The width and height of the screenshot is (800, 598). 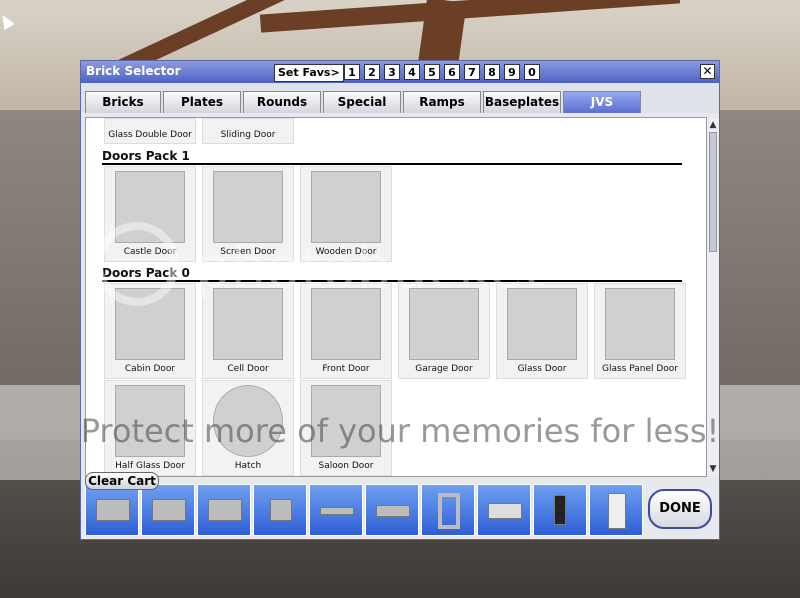 I want to click on fav-slot-7: 7, so click(x=472, y=72).